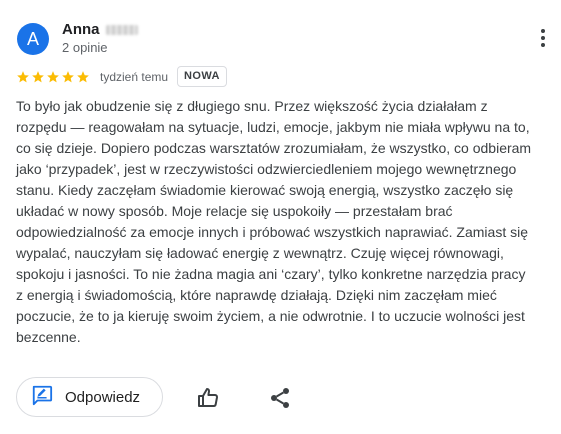 This screenshot has width=561, height=434. Describe the element at coordinates (85, 47) in the screenshot. I see `reviewer-review-count: 2 opinie` at that location.